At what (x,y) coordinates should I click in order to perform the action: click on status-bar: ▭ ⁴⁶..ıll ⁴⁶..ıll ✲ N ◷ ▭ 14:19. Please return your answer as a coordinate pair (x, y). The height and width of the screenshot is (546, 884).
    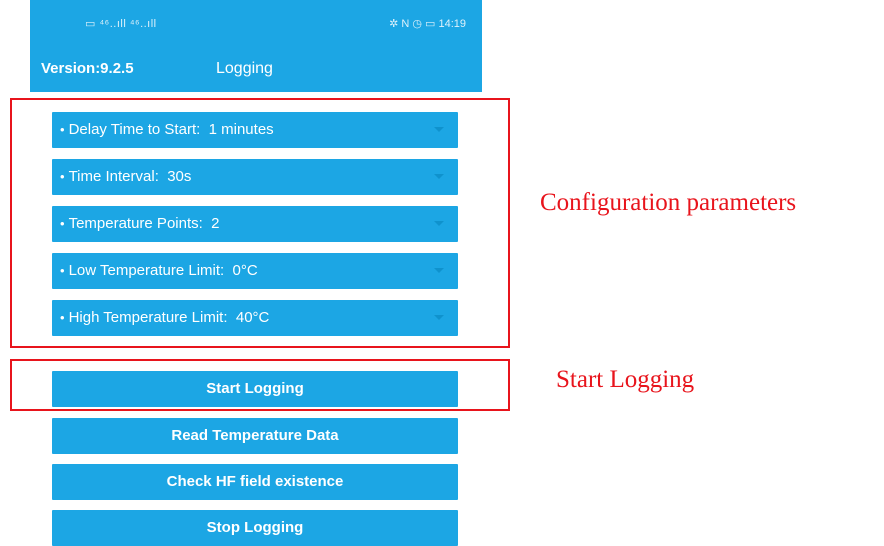
    Looking at the image, I should click on (256, 24).